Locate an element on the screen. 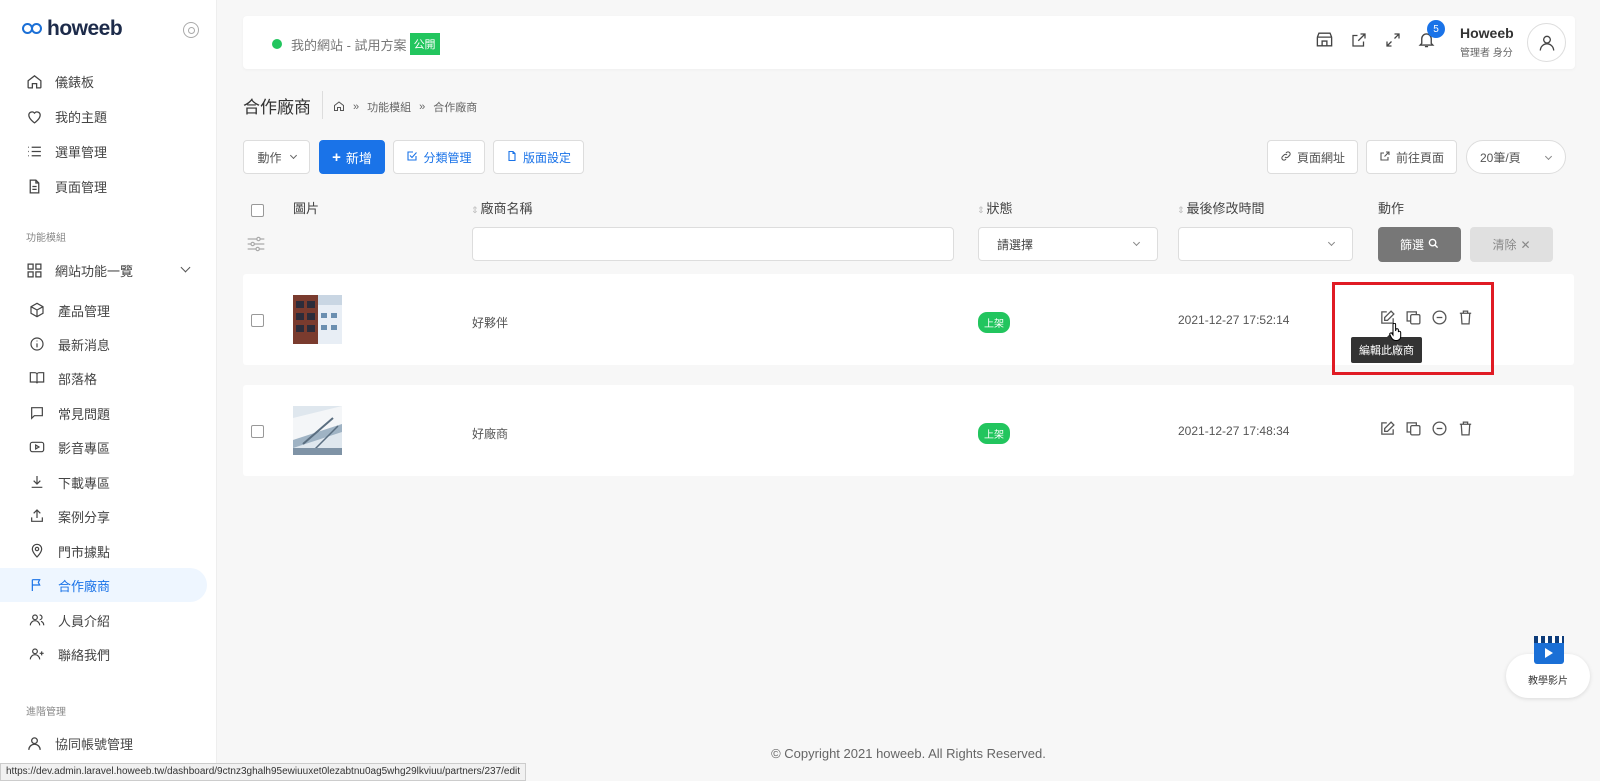 The image size is (1600, 781). sidebar-item-videos: 影音專區 is located at coordinates (103, 447).